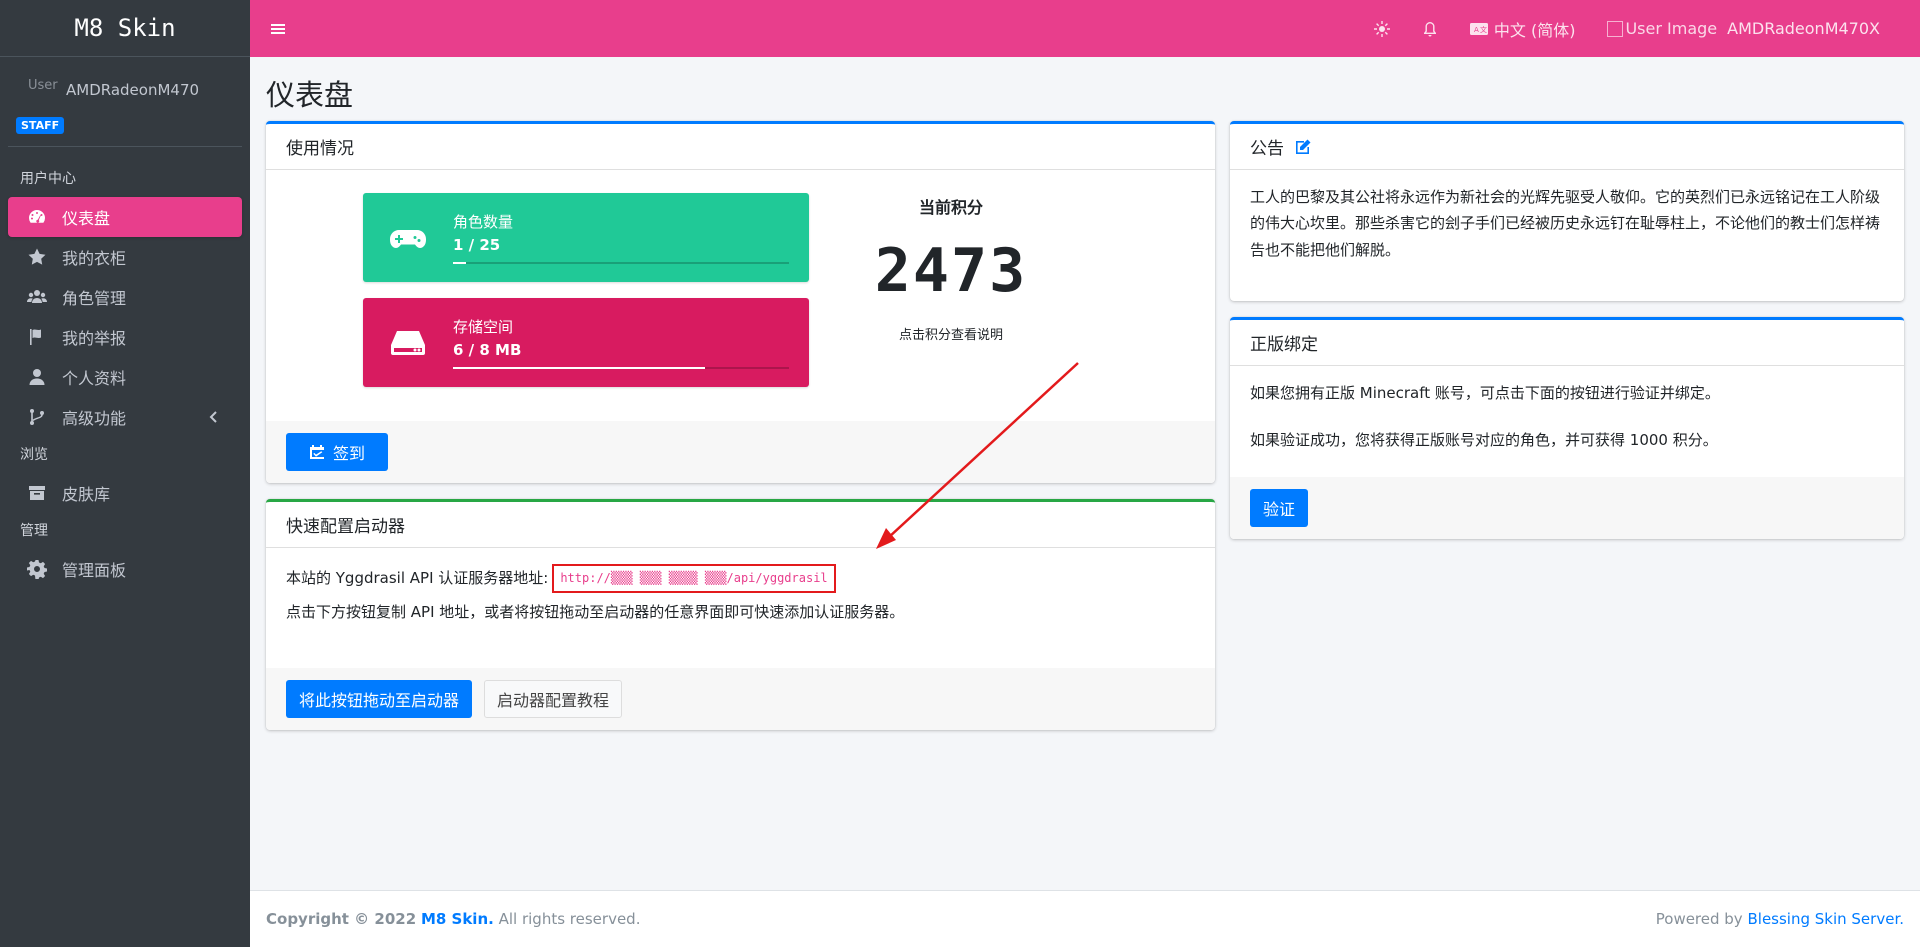  What do you see at coordinates (48, 179) in the screenshot?
I see `nav-header-user-center: 用户中心` at bounding box center [48, 179].